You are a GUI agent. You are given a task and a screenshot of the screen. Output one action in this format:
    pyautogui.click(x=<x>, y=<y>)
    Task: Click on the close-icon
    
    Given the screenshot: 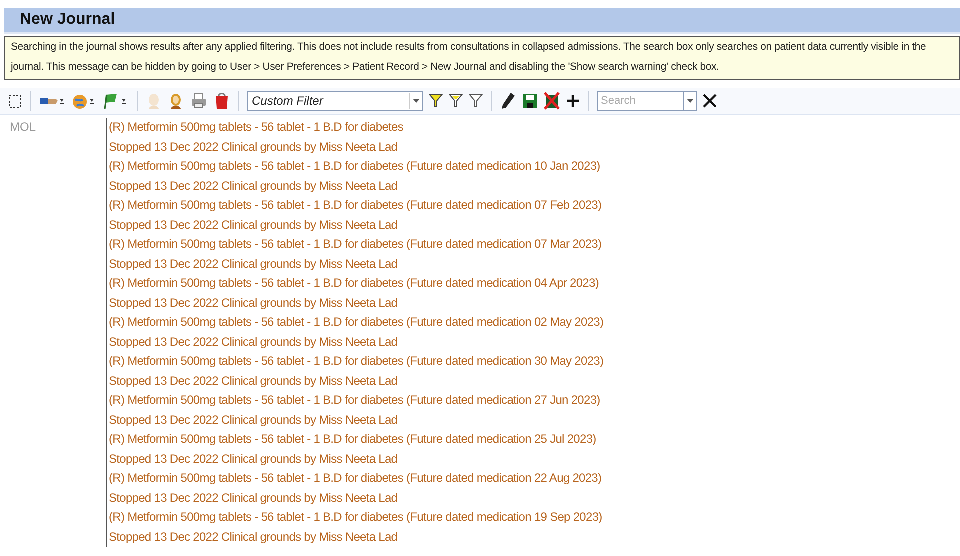 What is the action you would take?
    pyautogui.click(x=710, y=101)
    